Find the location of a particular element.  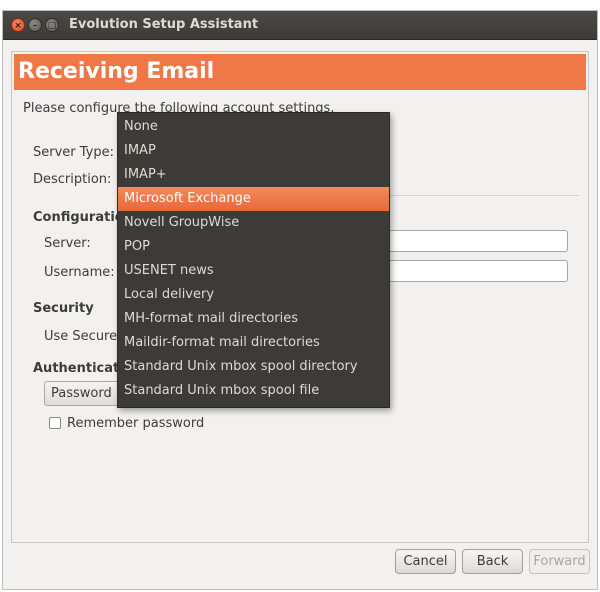

title-bar: × – □ Evolution Setup Assistant is located at coordinates (300, 25).